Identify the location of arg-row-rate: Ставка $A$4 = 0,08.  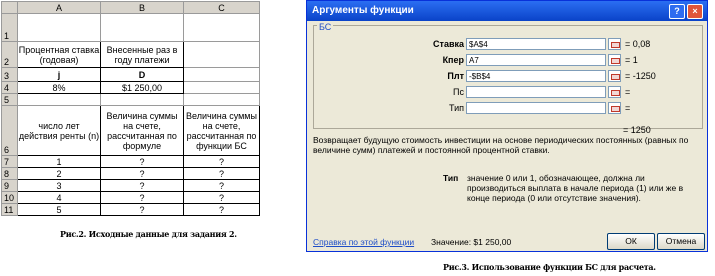
(508, 45).